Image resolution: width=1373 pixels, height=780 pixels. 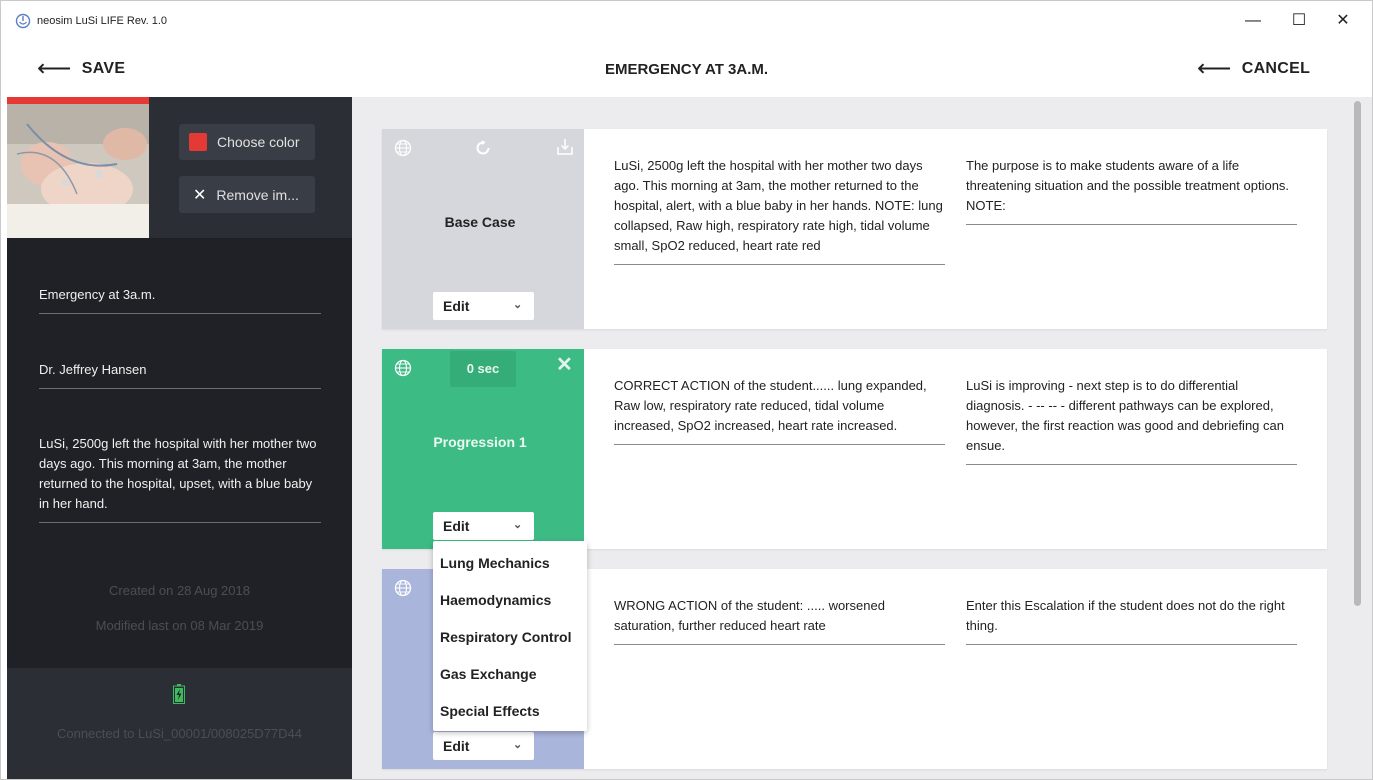 What do you see at coordinates (495, 600) in the screenshot?
I see `menu-item-haemodynamics: Haemodynamics` at bounding box center [495, 600].